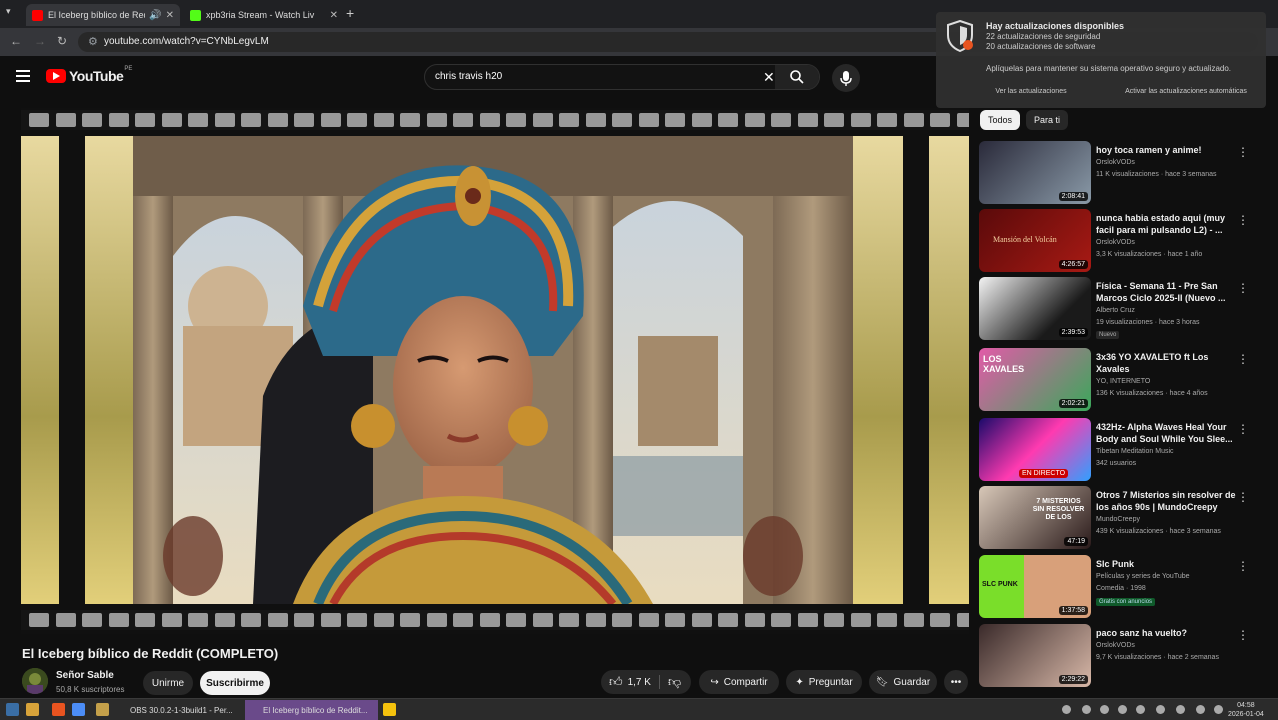  Describe the element at coordinates (1066, 709) in the screenshot. I see `tray-obs-icon` at that location.